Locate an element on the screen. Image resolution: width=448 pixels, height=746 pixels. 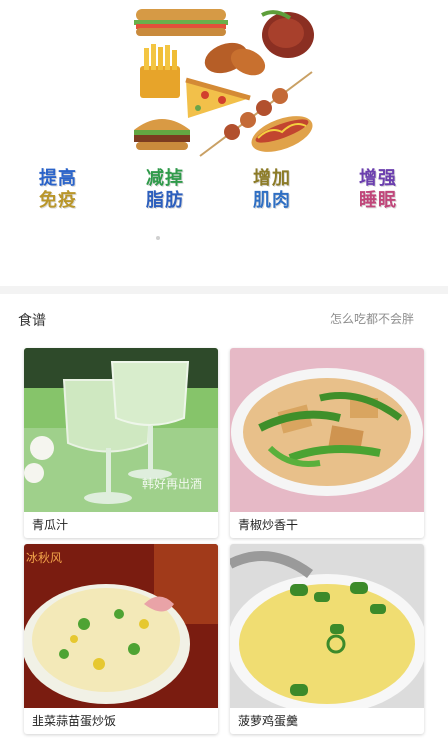
category-lose-fat: 减掉 脂肪 is located at coordinates (165, 198).